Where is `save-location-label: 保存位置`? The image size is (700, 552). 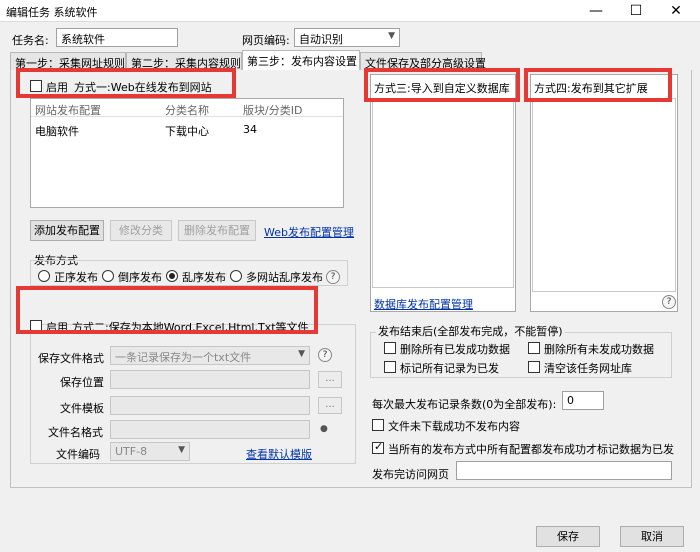
save-location-label: 保存位置 is located at coordinates (82, 382).